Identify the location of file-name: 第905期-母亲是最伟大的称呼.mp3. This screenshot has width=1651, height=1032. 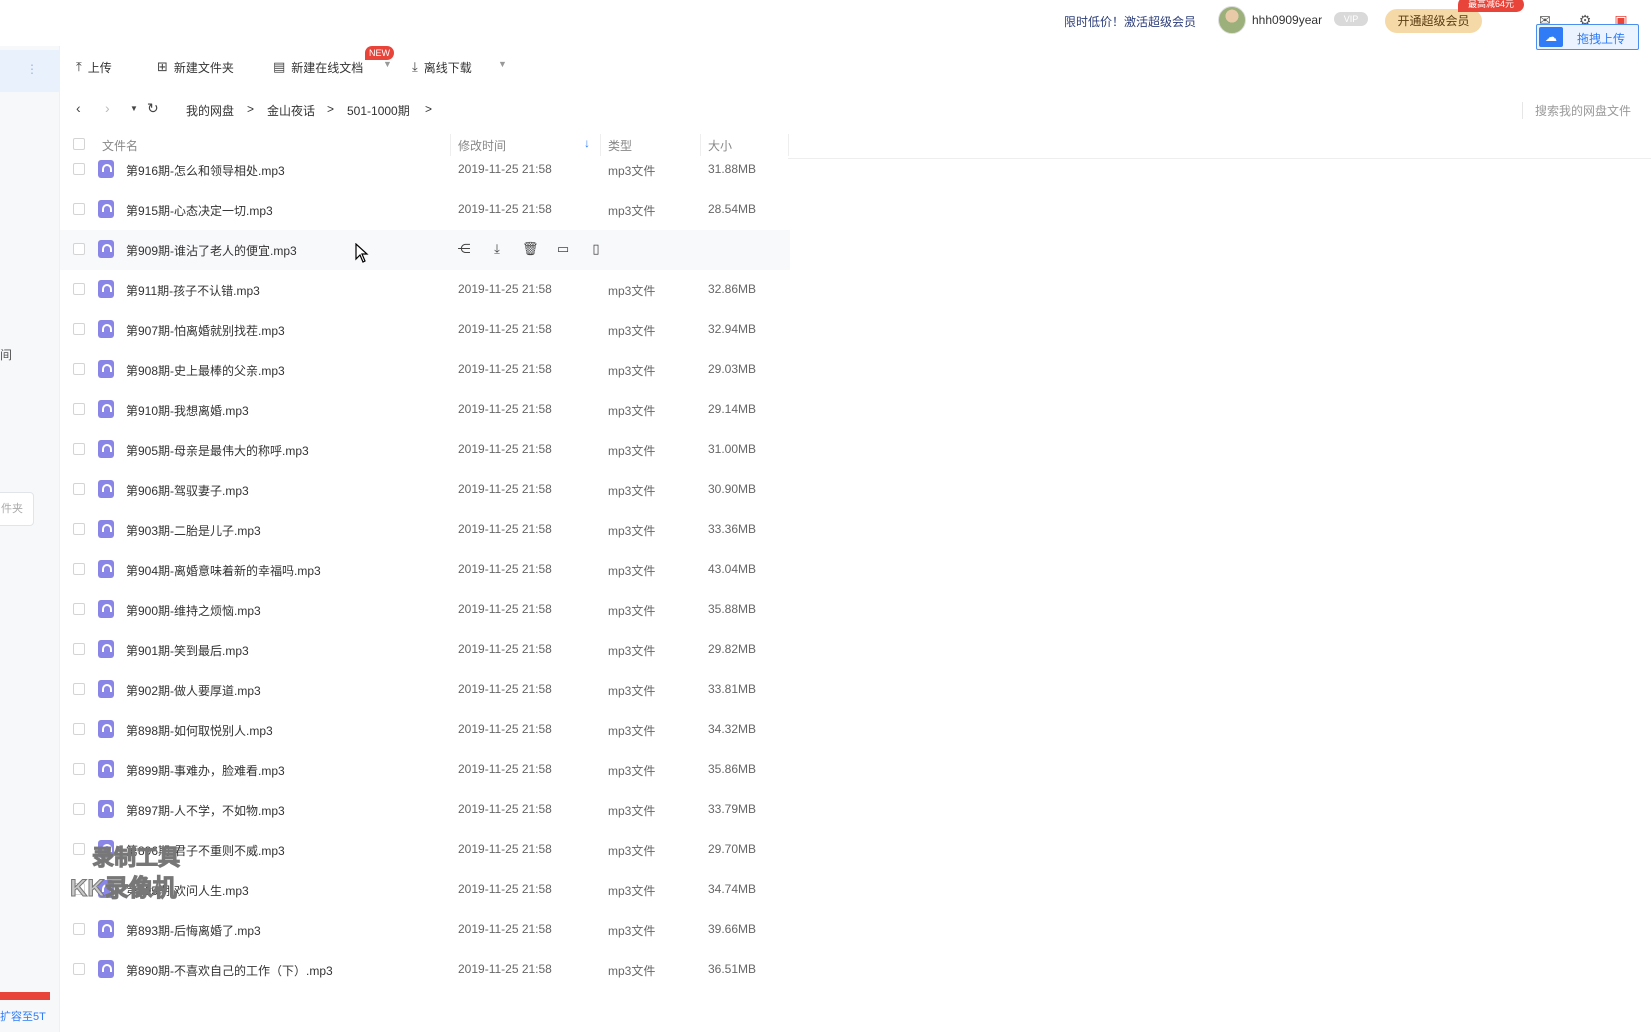
(217, 450).